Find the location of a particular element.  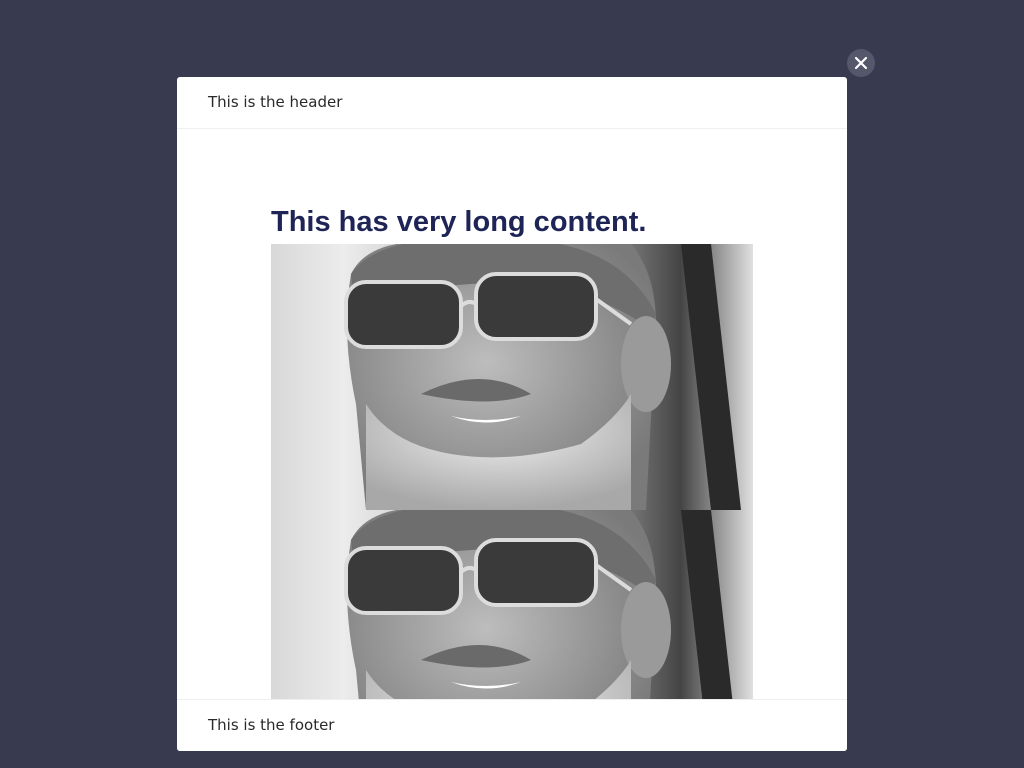

modal-header: This is the header is located at coordinates (512, 103).